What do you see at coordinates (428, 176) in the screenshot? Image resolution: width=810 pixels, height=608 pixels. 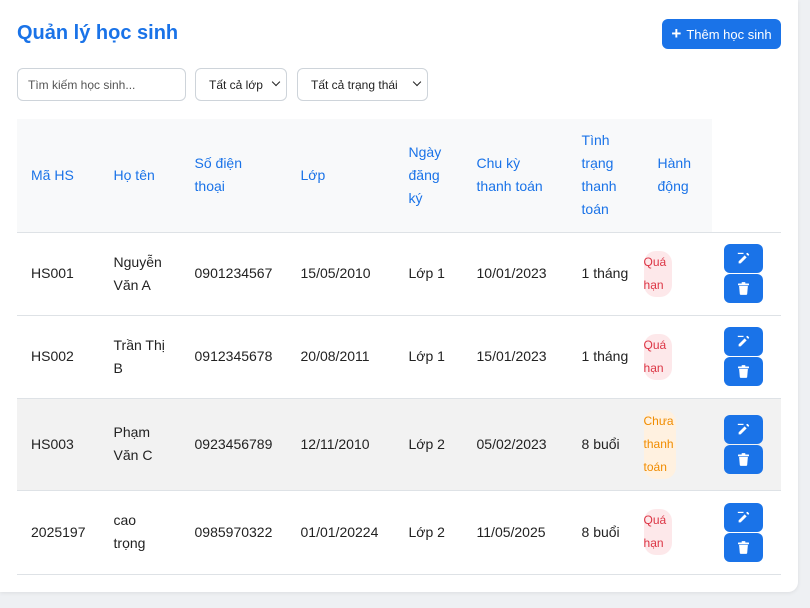 I see `header-registered: Ngày đăng ký` at bounding box center [428, 176].